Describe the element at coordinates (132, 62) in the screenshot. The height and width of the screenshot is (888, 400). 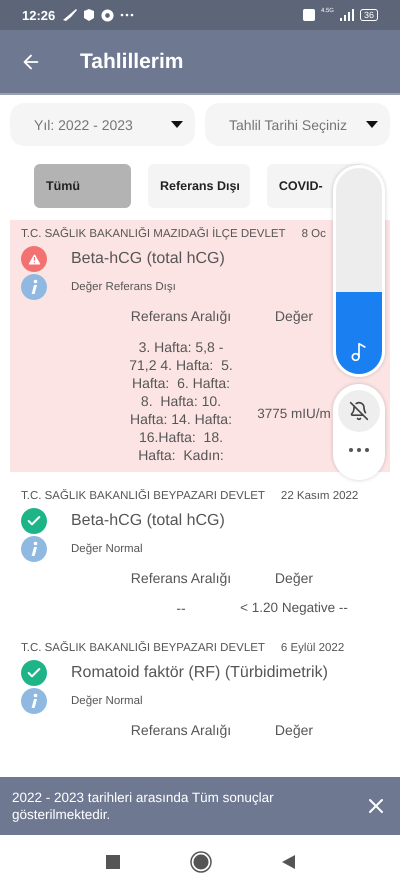
I see `page-title: Tahlillerim` at that location.